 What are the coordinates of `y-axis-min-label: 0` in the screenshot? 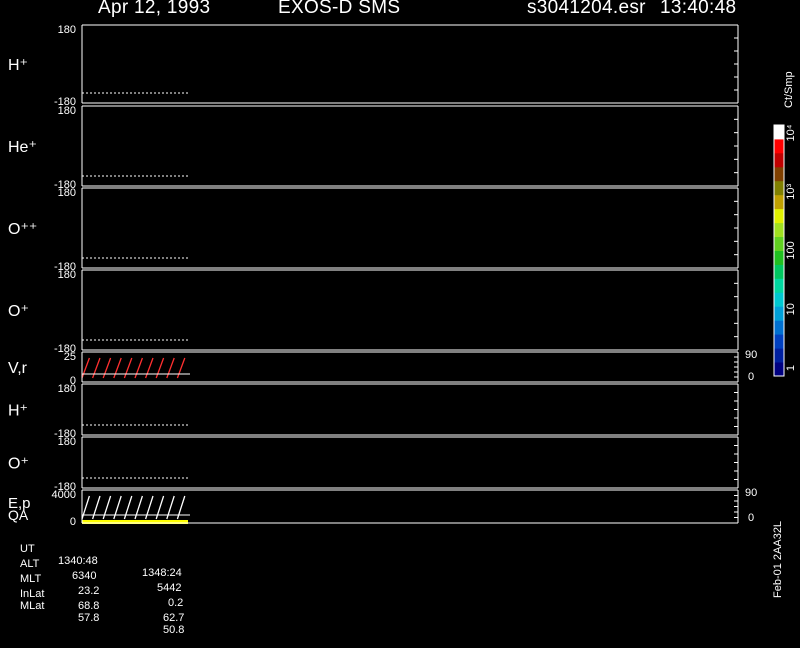 It's located at (73, 522).